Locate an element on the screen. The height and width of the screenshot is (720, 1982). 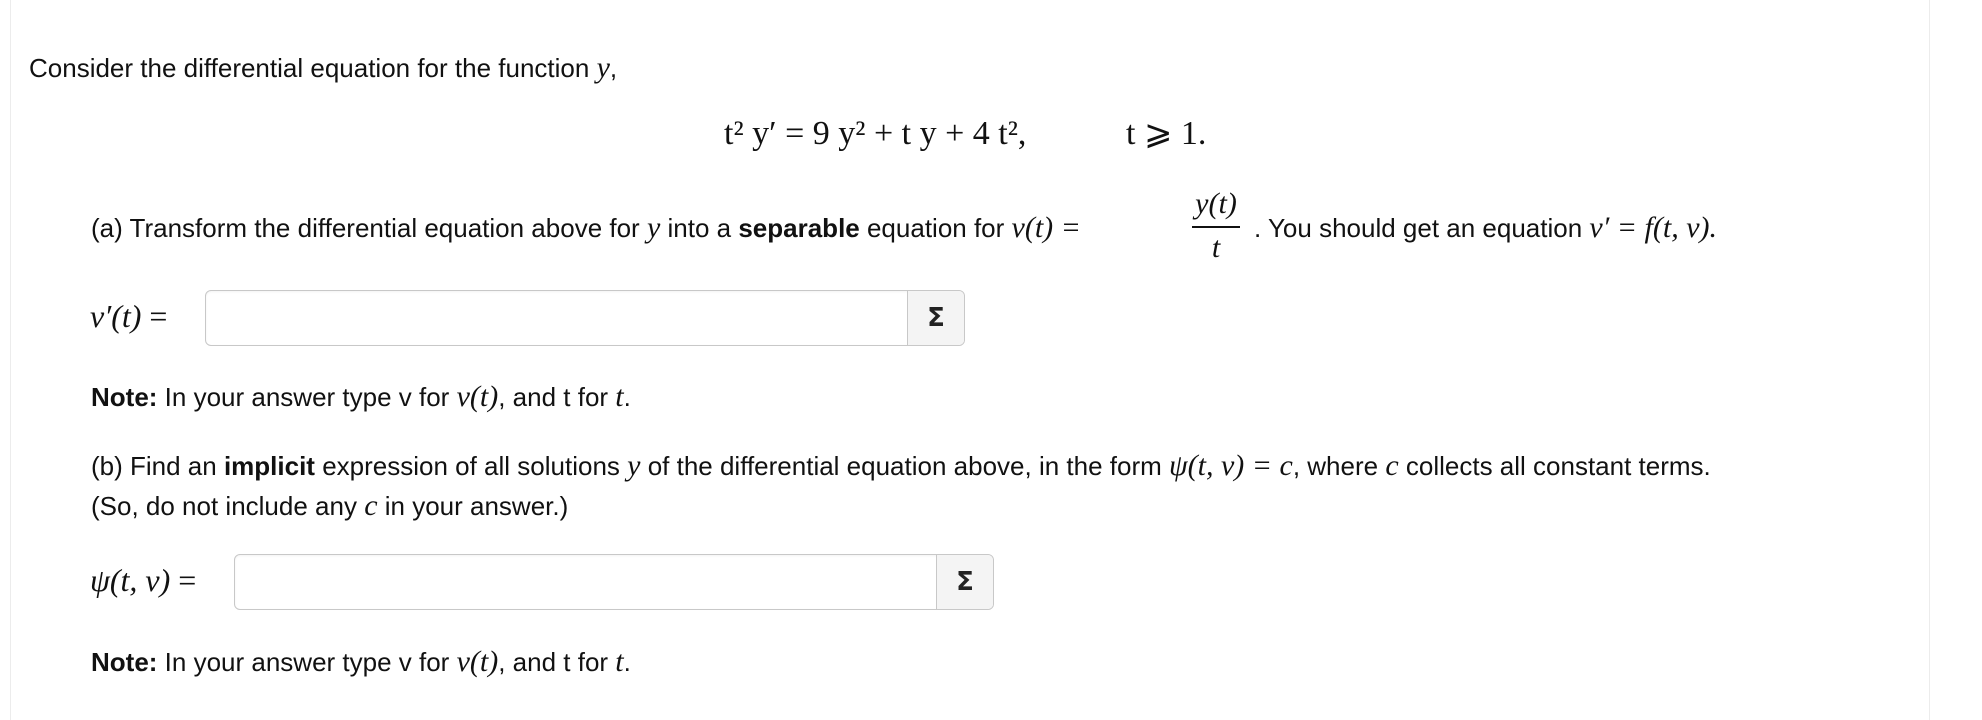
part-a-form: v′ = f(t, v). is located at coordinates (1653, 227).